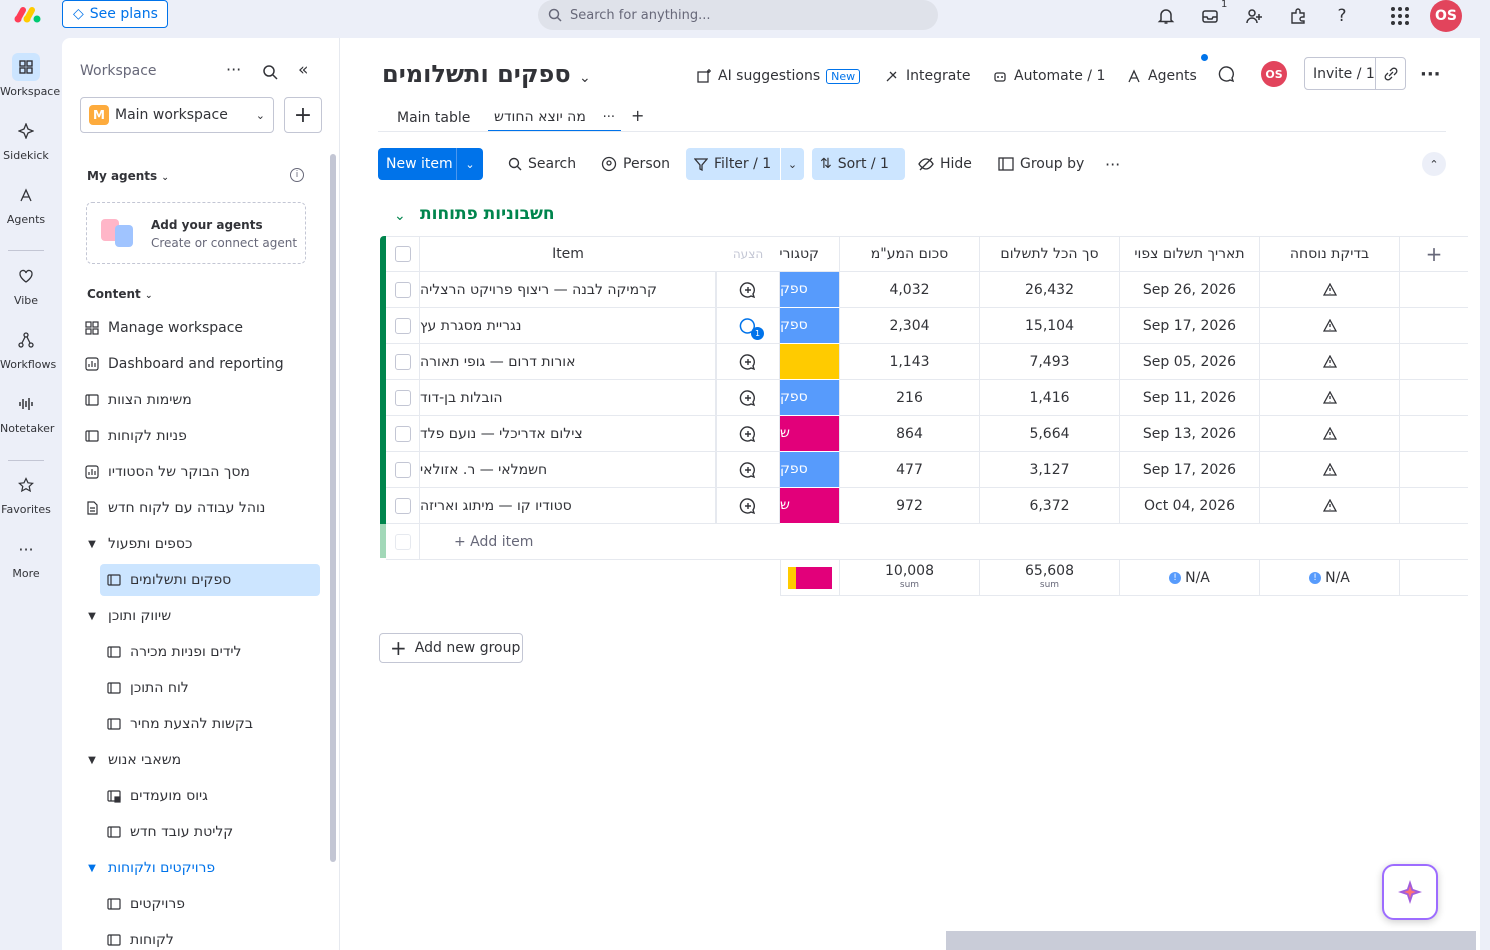 The image size is (1490, 950). What do you see at coordinates (469, 164) in the screenshot?
I see `chevron-down-icon: ⌄` at bounding box center [469, 164].